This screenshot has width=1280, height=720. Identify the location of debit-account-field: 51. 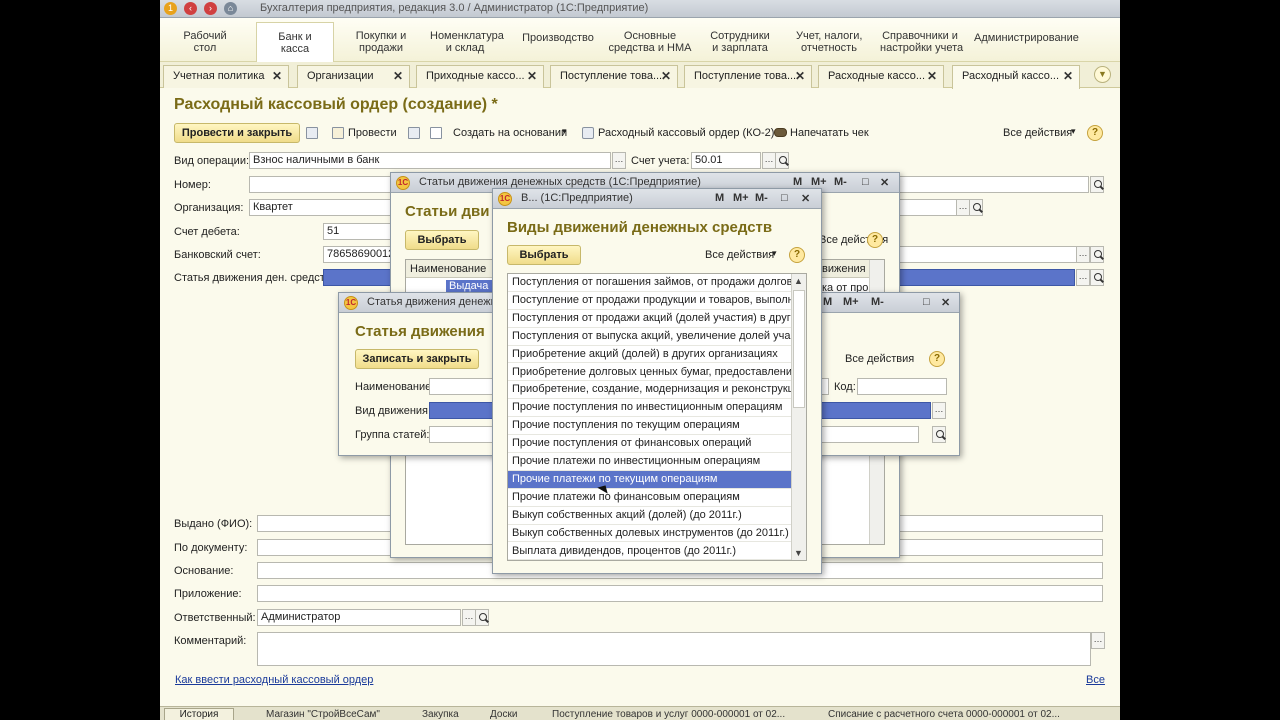
(358, 231).